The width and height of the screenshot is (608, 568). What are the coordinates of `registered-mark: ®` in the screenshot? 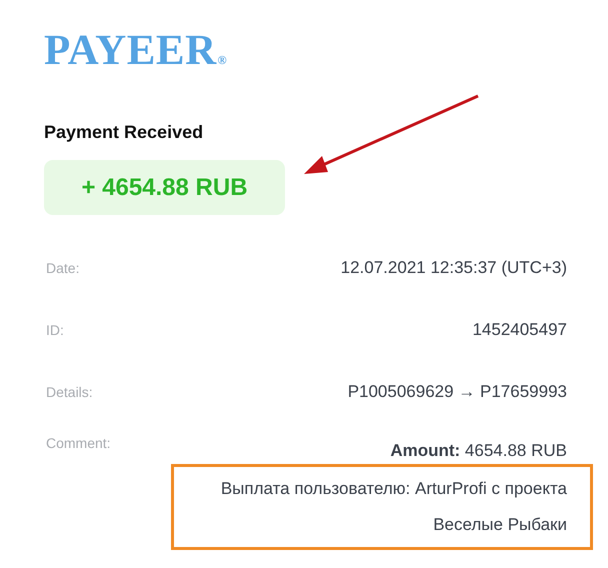 It's located at (222, 60).